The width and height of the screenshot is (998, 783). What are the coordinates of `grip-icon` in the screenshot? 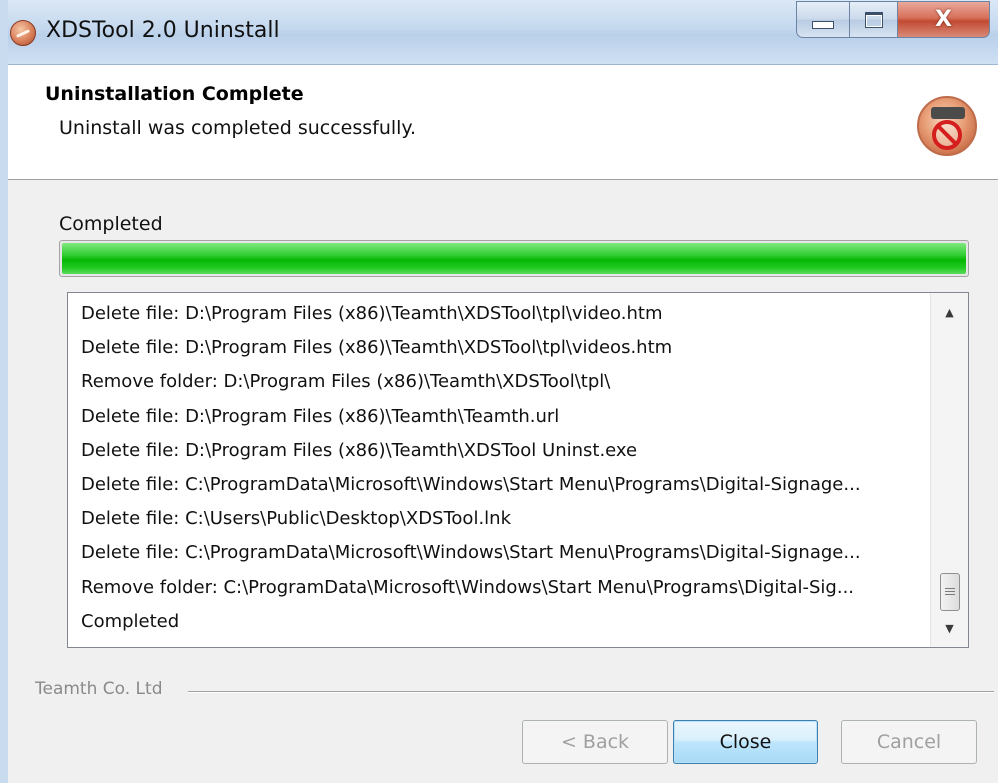 It's located at (950, 592).